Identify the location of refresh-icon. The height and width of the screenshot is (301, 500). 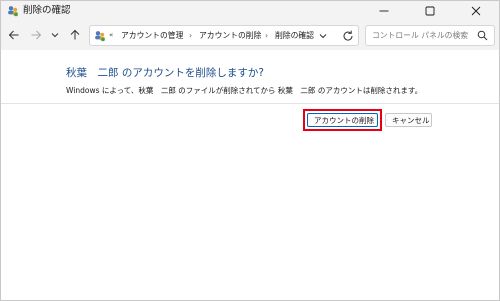
(348, 36).